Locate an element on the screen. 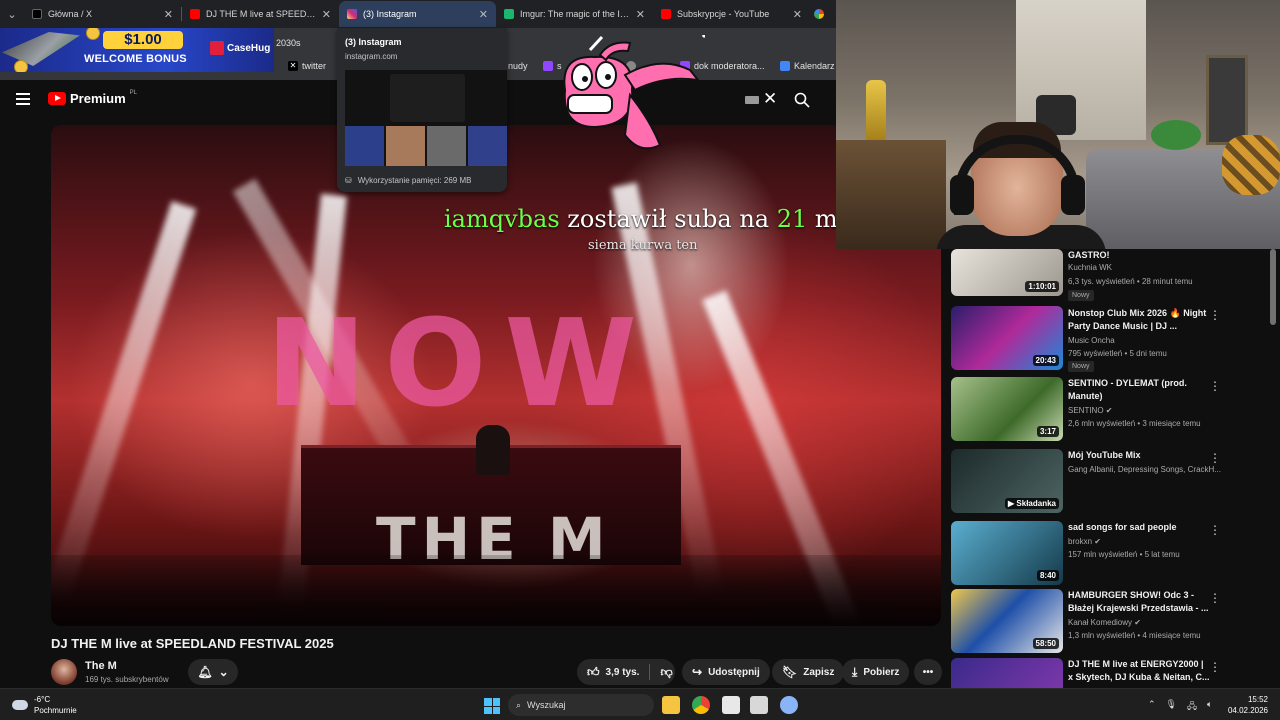 Image resolution: width=1280 pixels, height=720 pixels. video-title: SENTINO - DYLEMAT (prod. Manute) is located at coordinates (1139, 389).